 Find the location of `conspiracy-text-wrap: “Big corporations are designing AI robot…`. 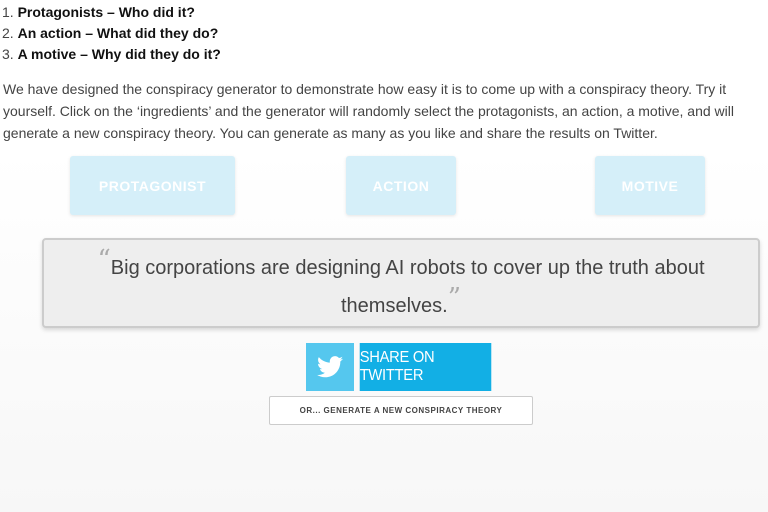

conspiracy-text-wrap: “Big corporations are designing AI robot… is located at coordinates (401, 283).